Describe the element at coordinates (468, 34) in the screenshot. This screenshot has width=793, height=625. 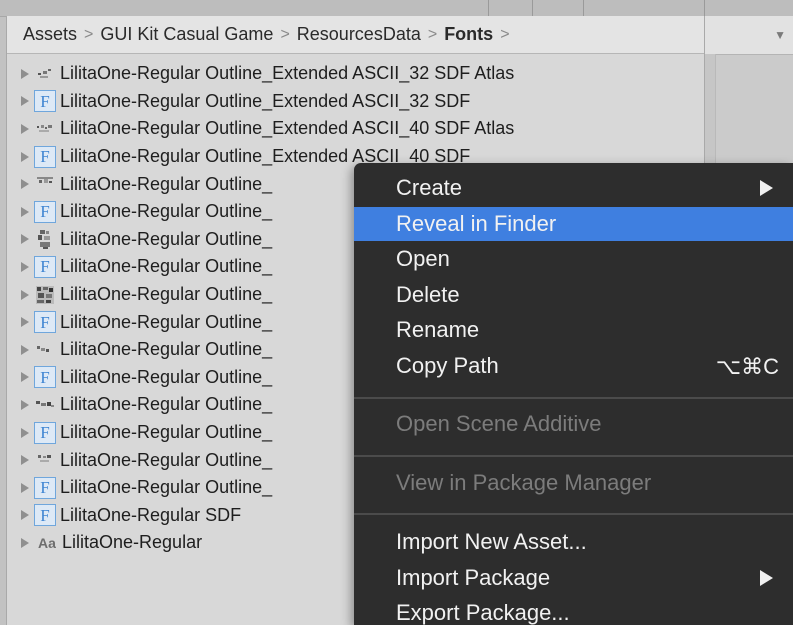
I see `breadcrumb-fonts: Fonts` at that location.